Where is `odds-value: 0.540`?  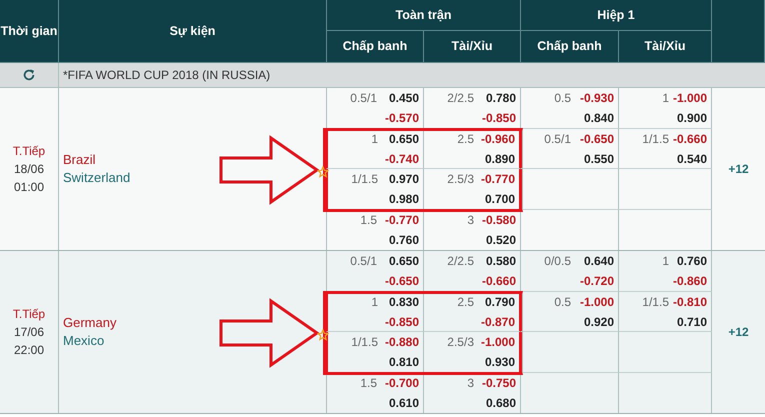
odds-value: 0.540 is located at coordinates (688, 158).